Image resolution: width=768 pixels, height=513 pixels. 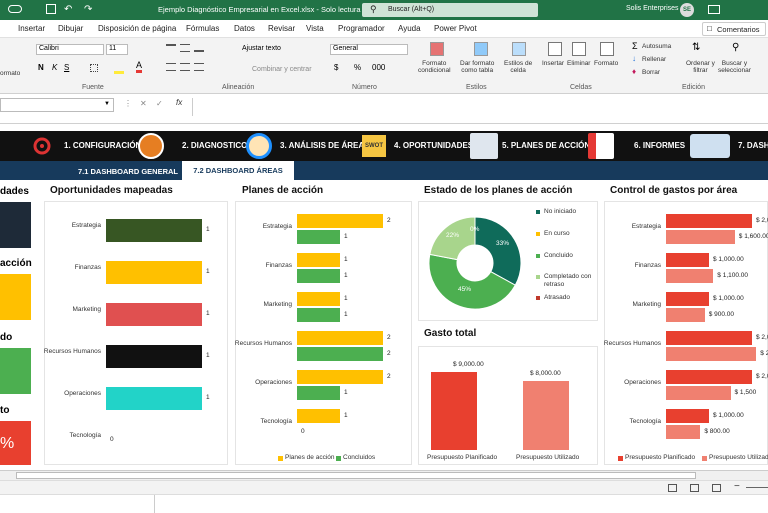 I want to click on avatar: SE, so click(x=687, y=10).